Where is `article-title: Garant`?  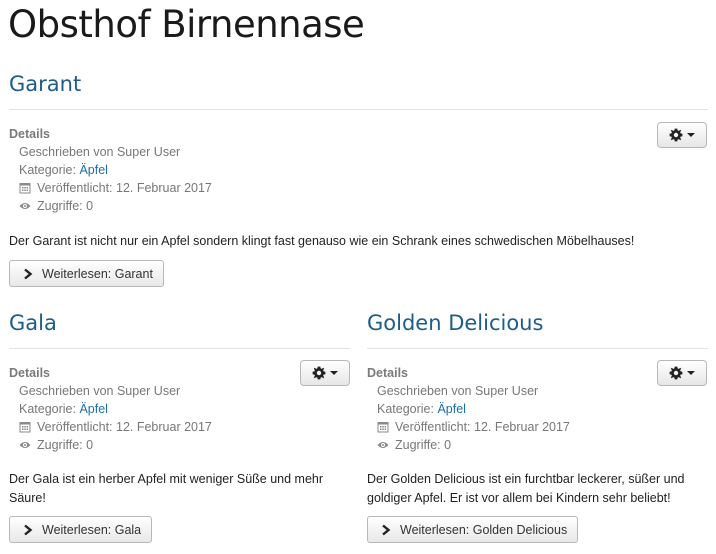
article-title: Garant is located at coordinates (45, 84).